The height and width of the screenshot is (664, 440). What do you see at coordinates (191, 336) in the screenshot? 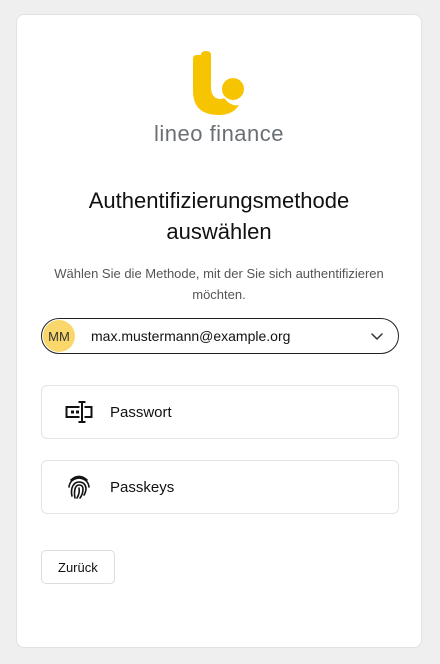
I see `account-email: max.mustermann@example.org` at bounding box center [191, 336].